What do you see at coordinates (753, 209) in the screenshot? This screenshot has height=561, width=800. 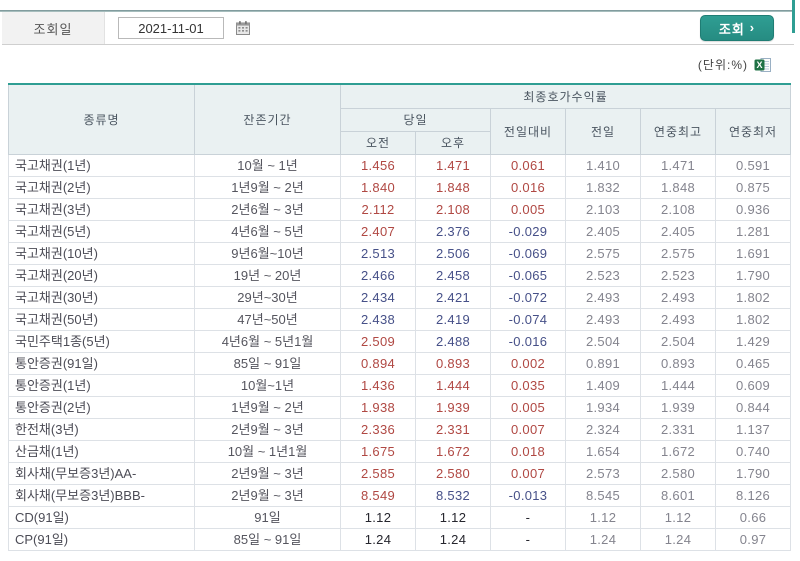 I see `year-low-cell: 0.936` at bounding box center [753, 209].